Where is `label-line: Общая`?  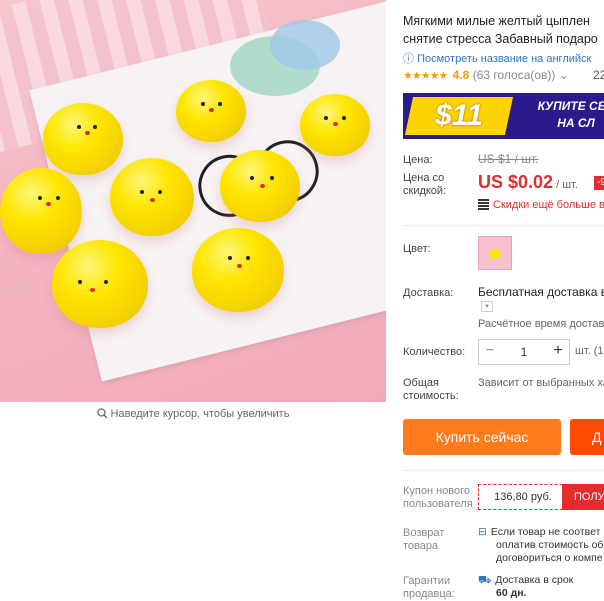 label-line: Общая is located at coordinates (421, 383).